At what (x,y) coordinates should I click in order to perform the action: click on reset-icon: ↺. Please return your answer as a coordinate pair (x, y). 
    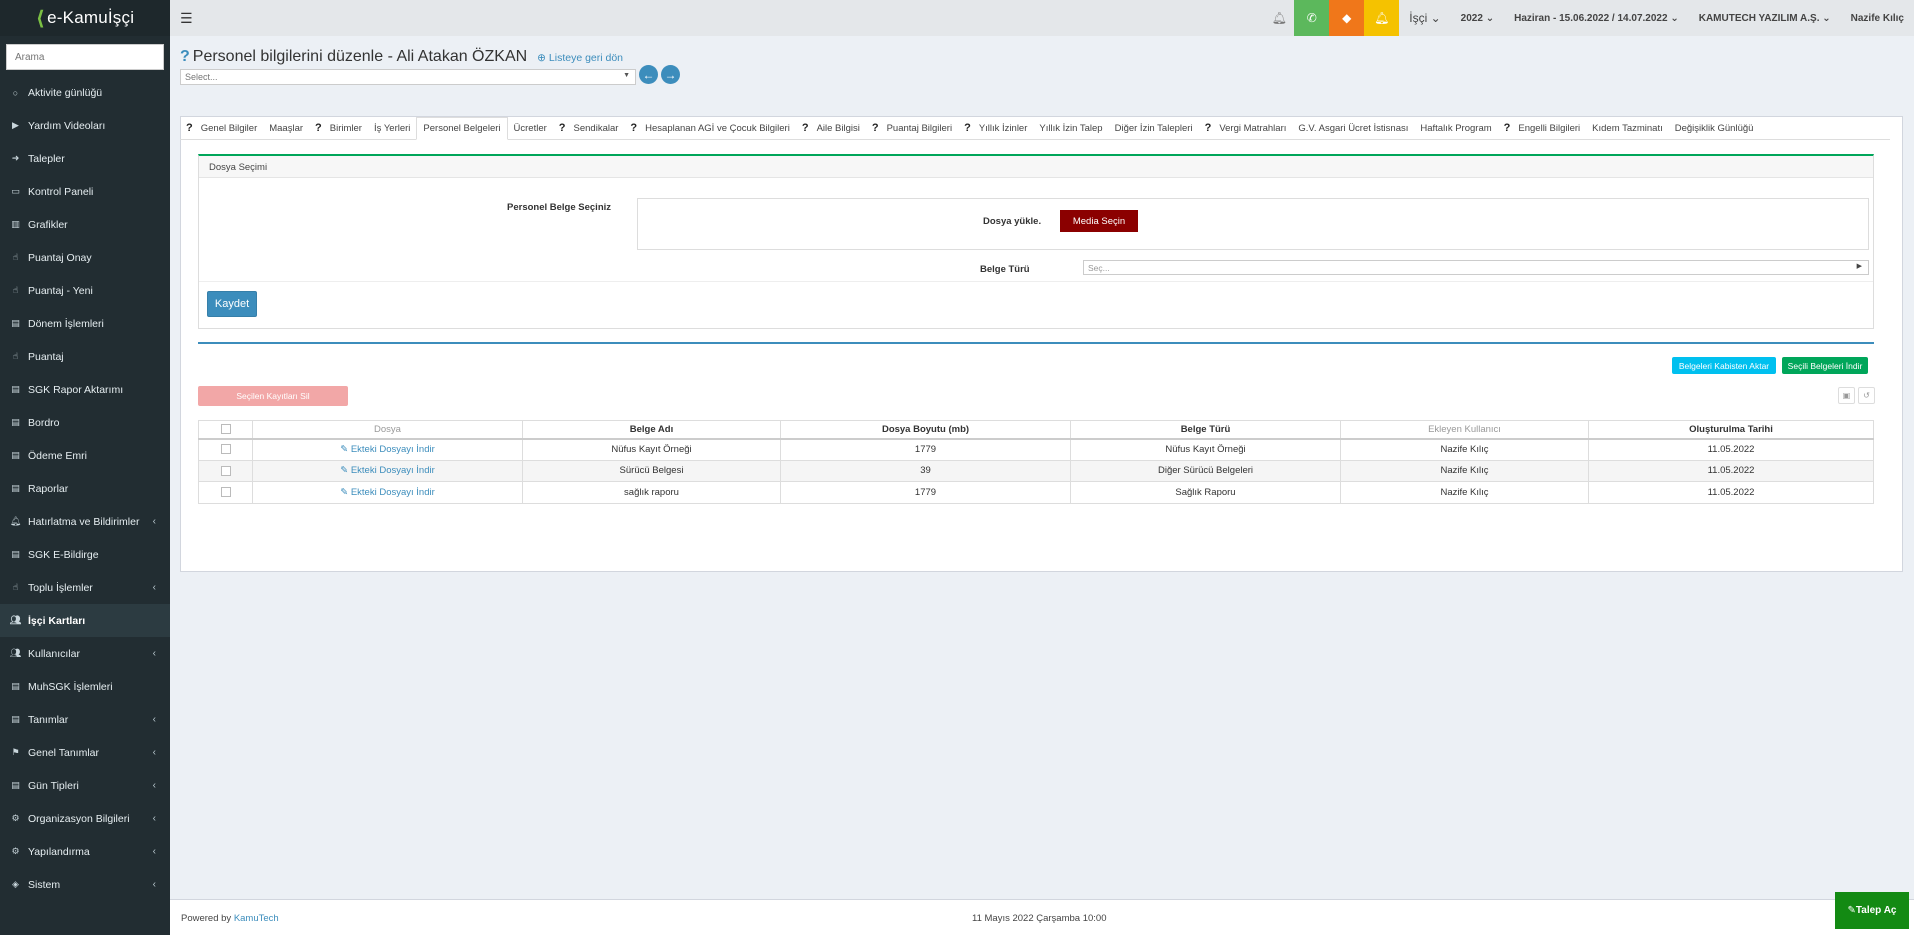
    Looking at the image, I should click on (1866, 395).